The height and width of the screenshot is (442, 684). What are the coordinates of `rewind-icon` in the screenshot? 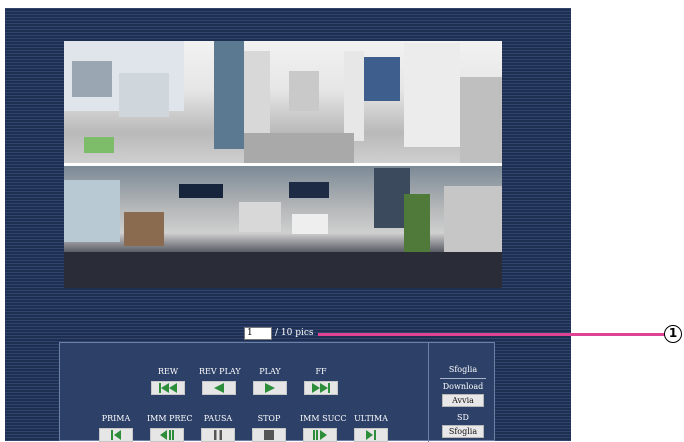 It's located at (168, 388).